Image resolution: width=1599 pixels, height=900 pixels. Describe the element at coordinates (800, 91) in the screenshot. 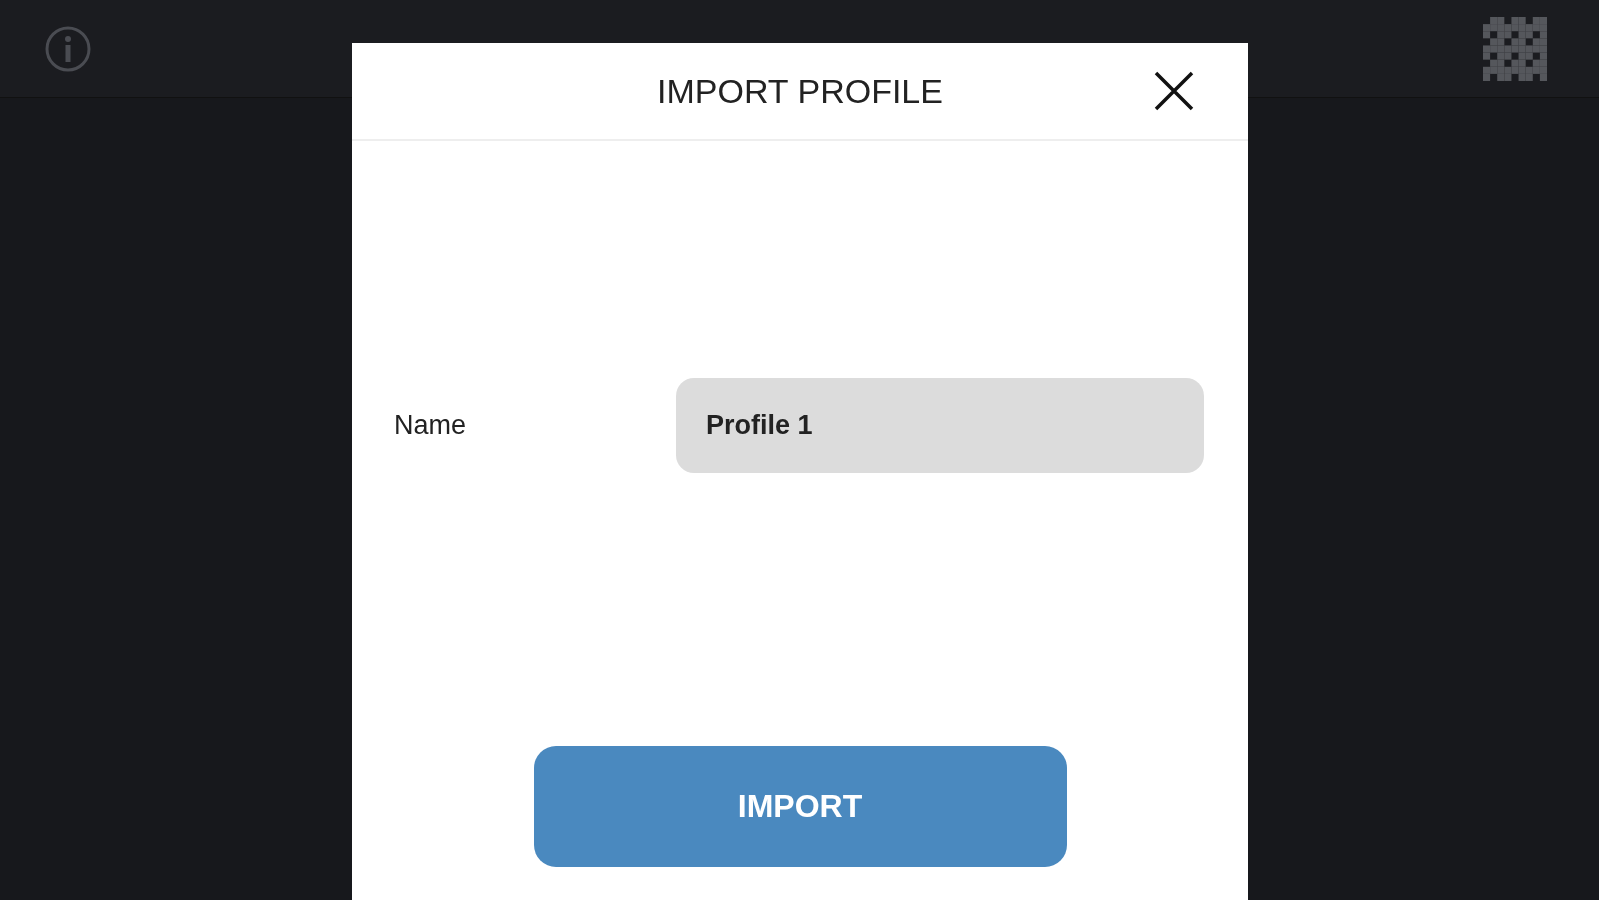

I see `dialog-title: IMPORT PROFILE` at that location.